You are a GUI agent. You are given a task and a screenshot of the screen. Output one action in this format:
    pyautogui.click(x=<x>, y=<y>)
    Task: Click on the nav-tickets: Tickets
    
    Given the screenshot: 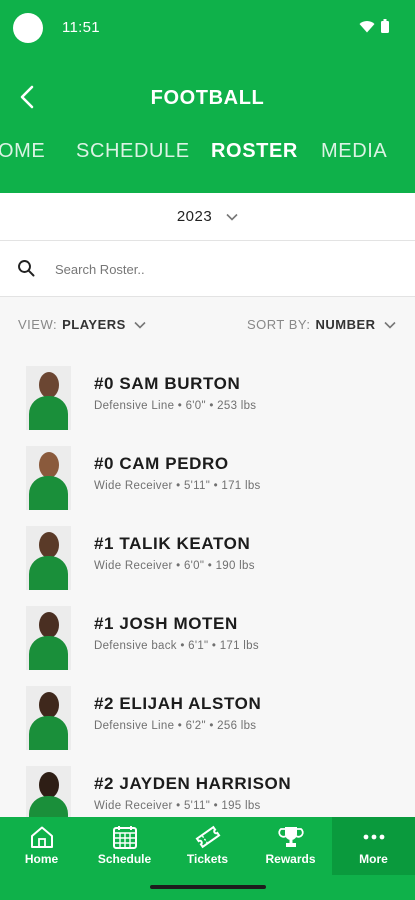 What is the action you would take?
    pyautogui.click(x=207, y=846)
    